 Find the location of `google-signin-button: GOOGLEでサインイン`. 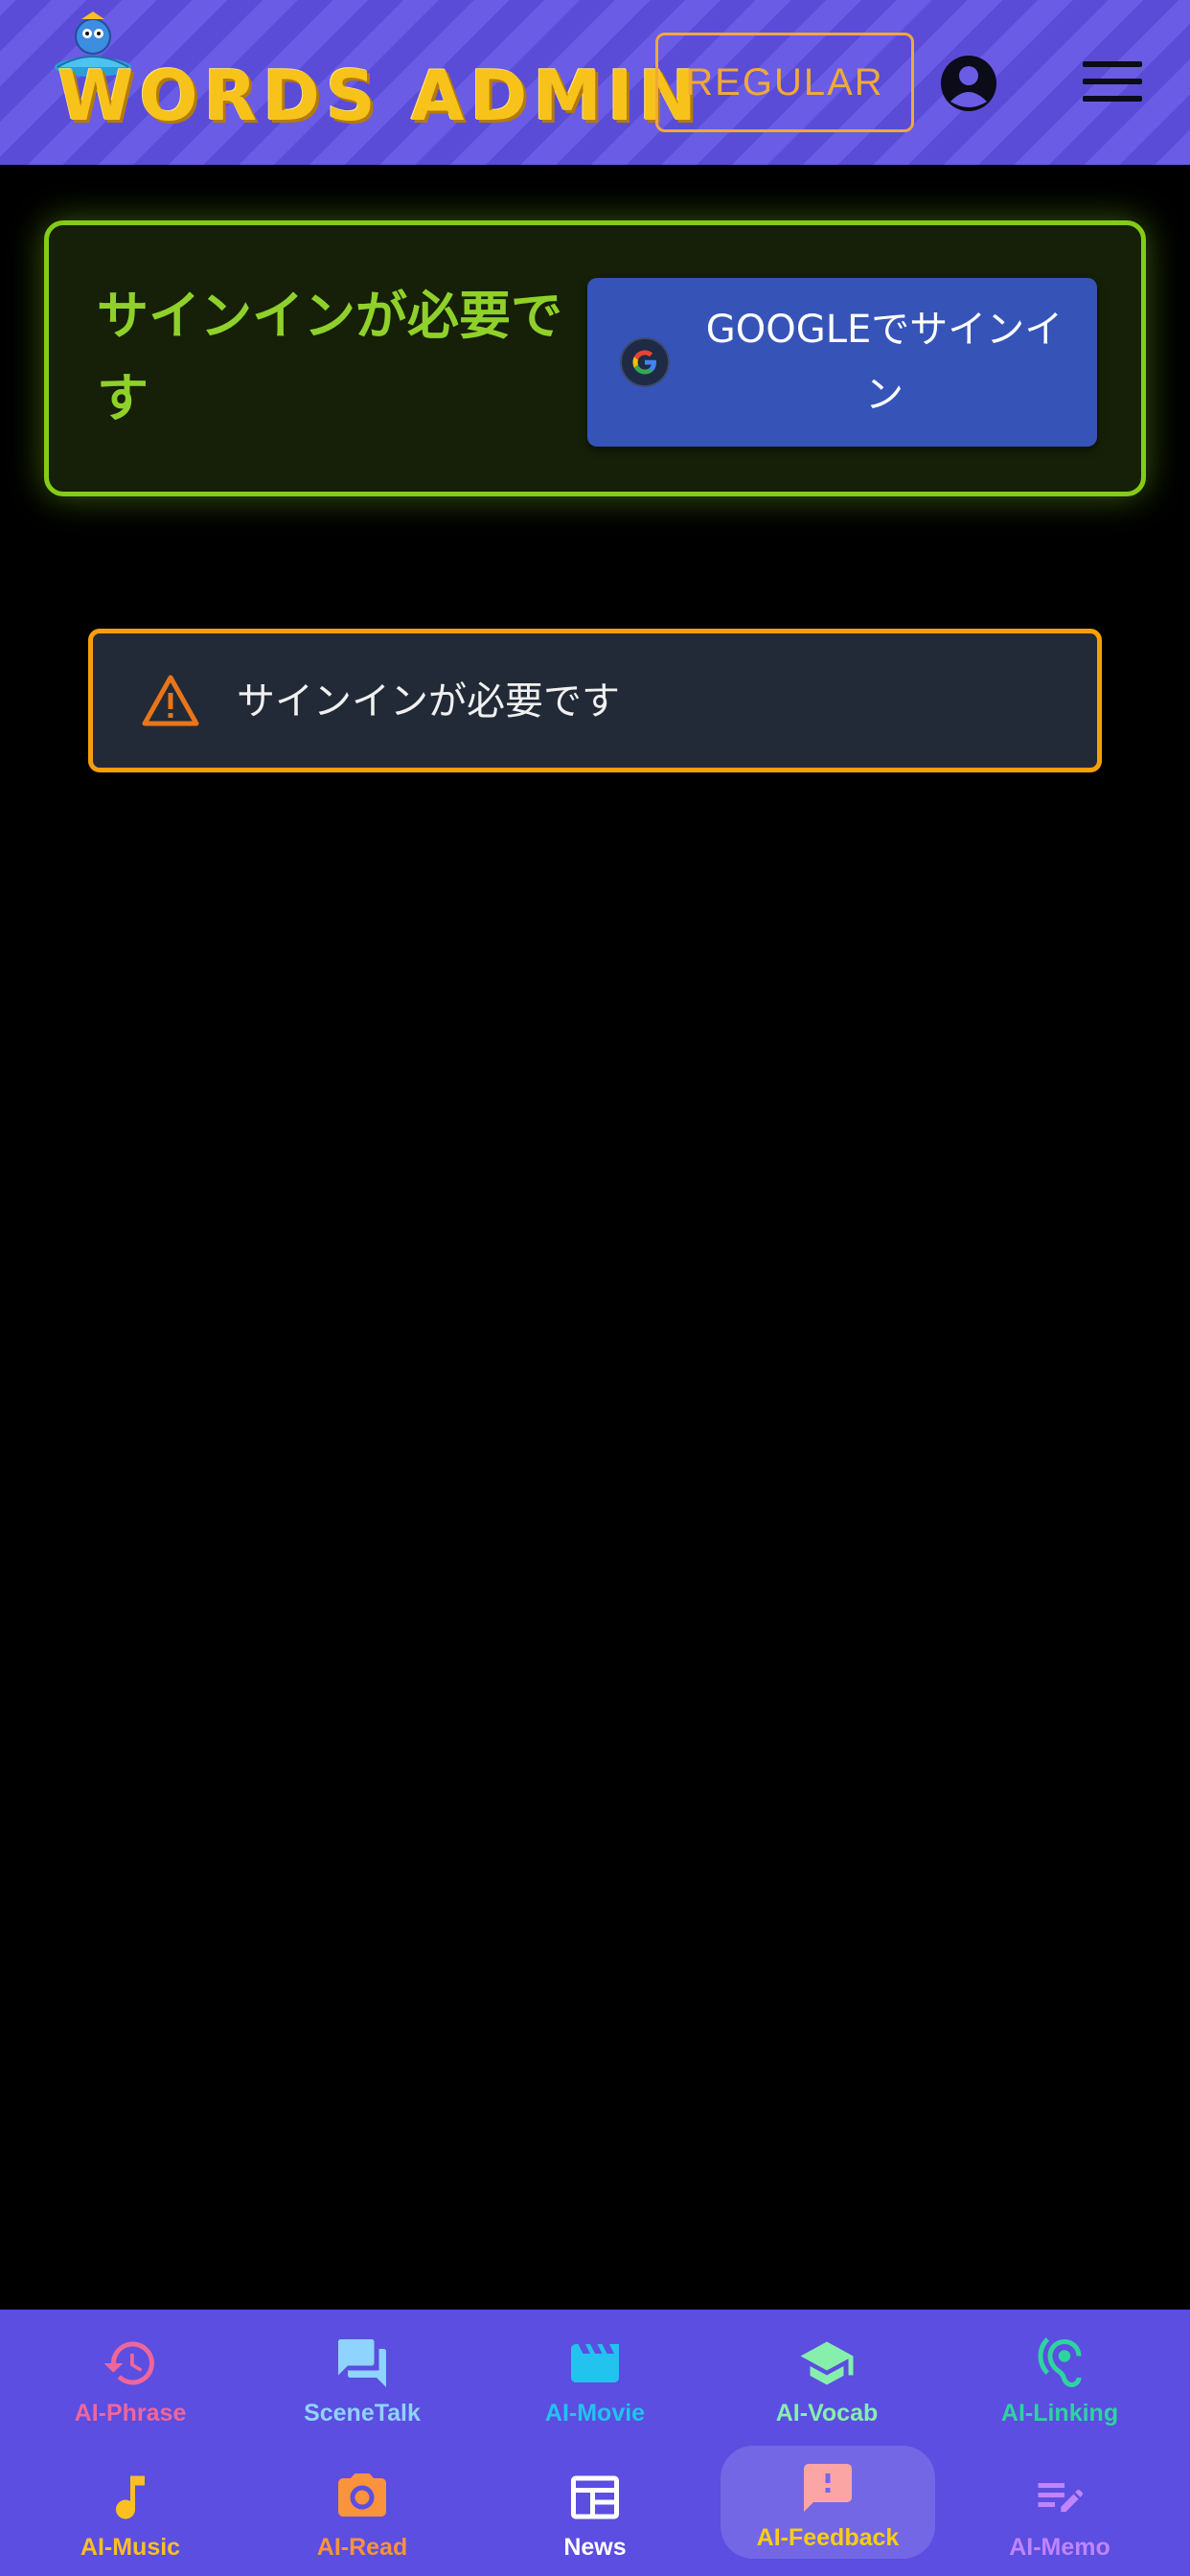

google-signin-button: GOOGLEでサインイン is located at coordinates (842, 362).